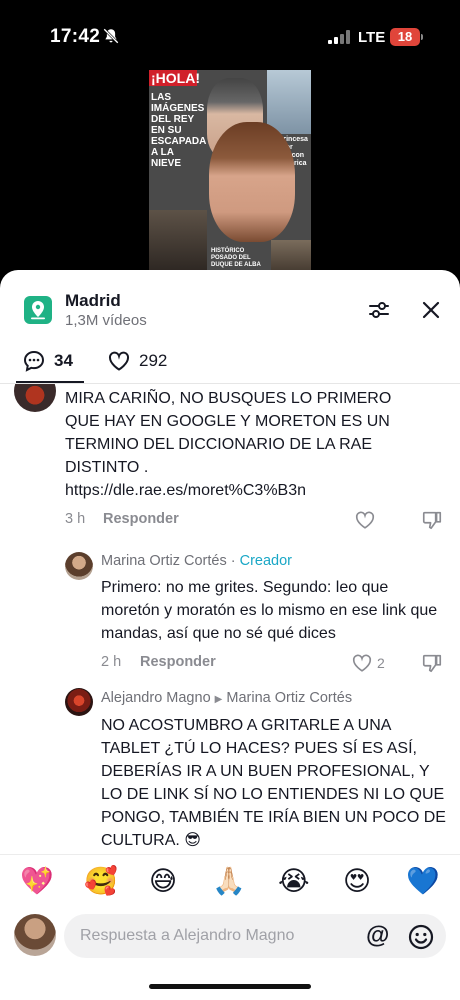 Image resolution: width=460 pixels, height=1000 pixels. I want to click on home-indicator, so click(230, 986).